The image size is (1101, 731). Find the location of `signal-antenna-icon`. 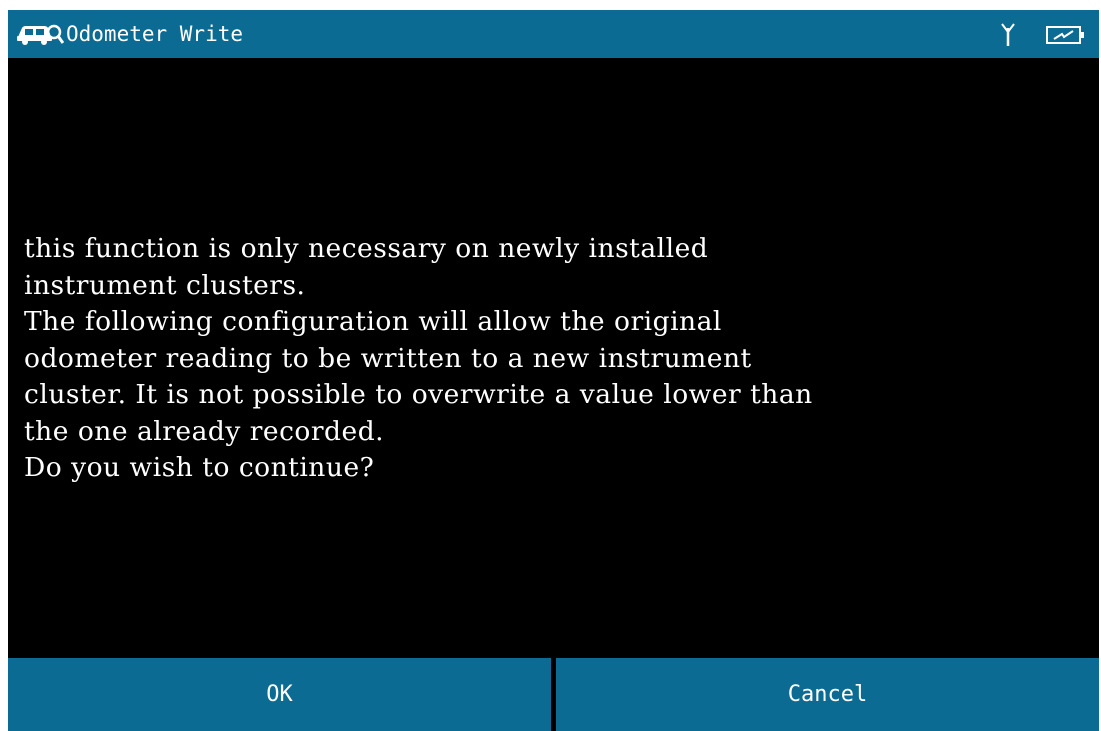

signal-antenna-icon is located at coordinates (1008, 35).